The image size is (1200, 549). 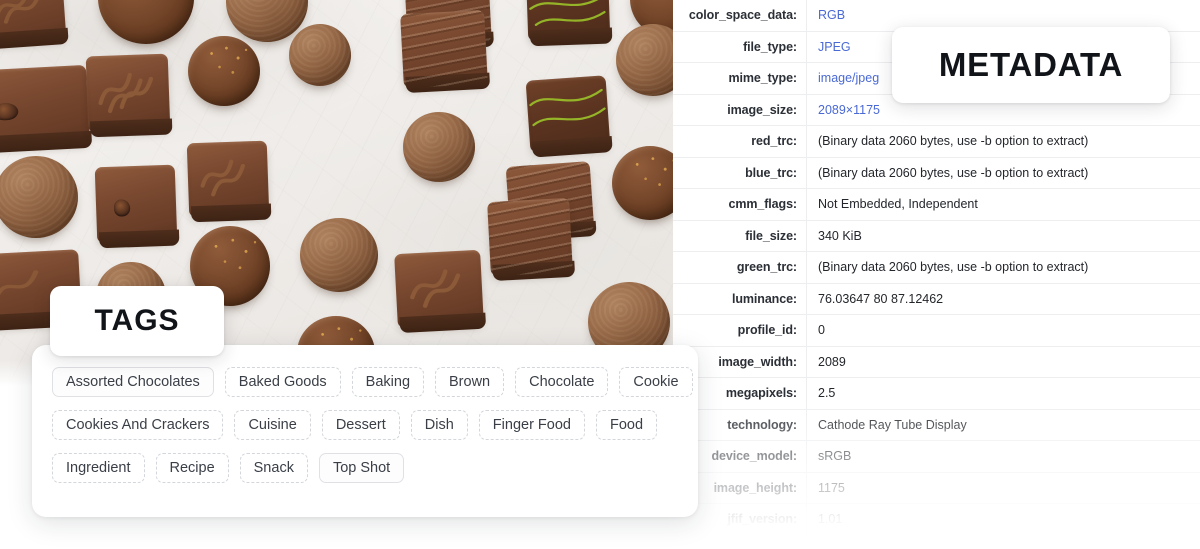 What do you see at coordinates (766, 267) in the screenshot?
I see `metadata-key: green_trc:` at bounding box center [766, 267].